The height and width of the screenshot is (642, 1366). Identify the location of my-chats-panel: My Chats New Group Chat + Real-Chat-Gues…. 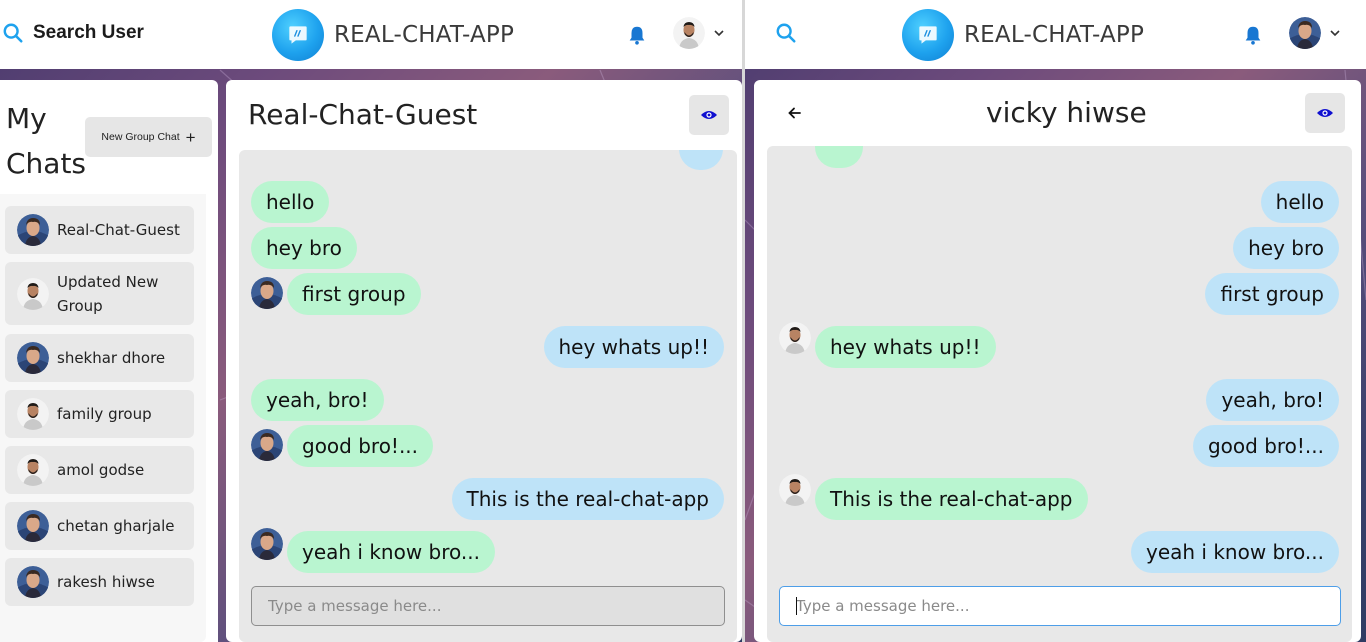
(109, 361).